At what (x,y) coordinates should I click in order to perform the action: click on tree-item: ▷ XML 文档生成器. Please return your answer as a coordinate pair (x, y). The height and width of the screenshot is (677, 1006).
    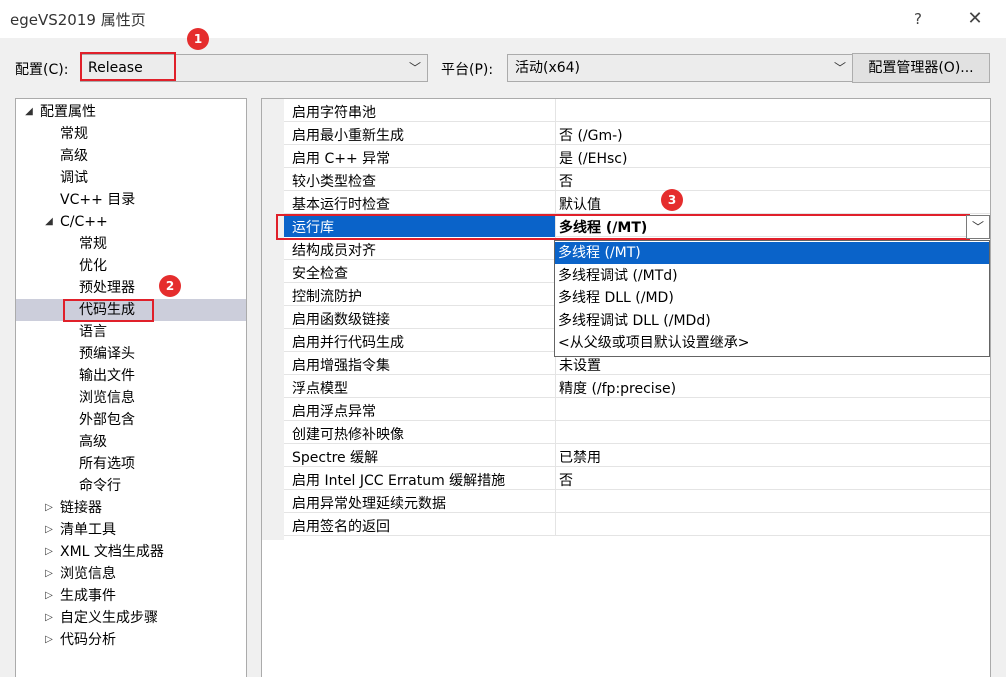
    Looking at the image, I should click on (131, 552).